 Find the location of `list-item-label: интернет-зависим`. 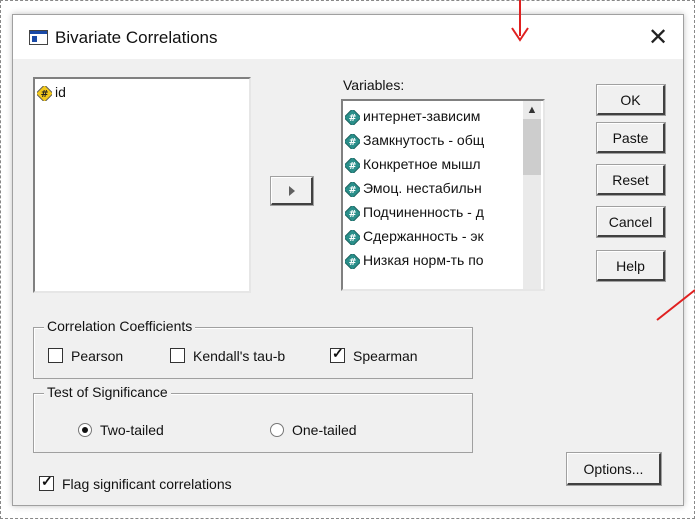

list-item-label: интернет-зависим is located at coordinates (422, 116).